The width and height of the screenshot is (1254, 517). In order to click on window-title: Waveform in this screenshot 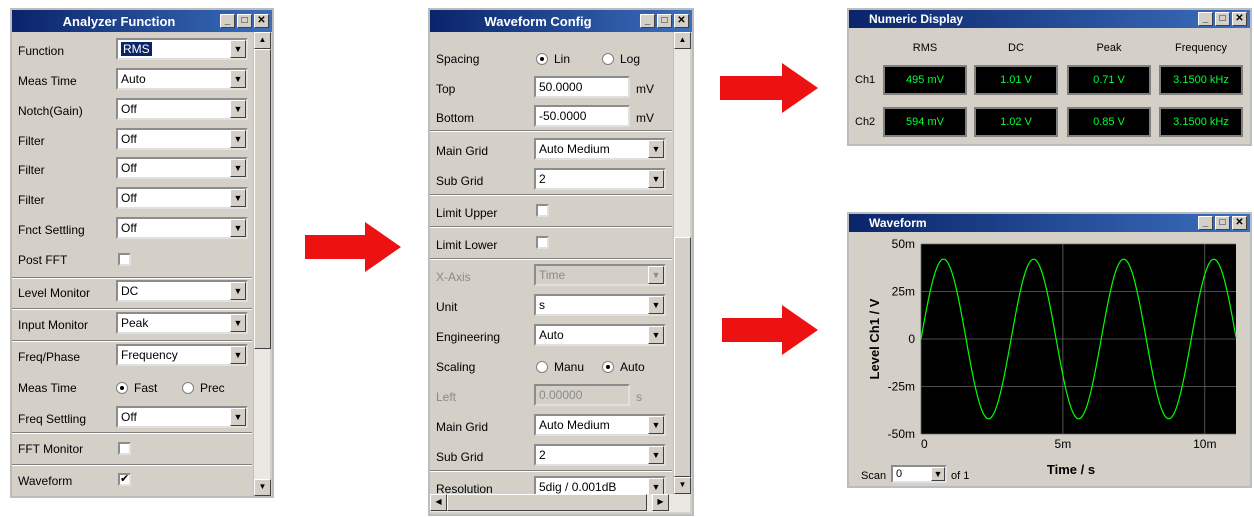, I will do `click(898, 223)`.